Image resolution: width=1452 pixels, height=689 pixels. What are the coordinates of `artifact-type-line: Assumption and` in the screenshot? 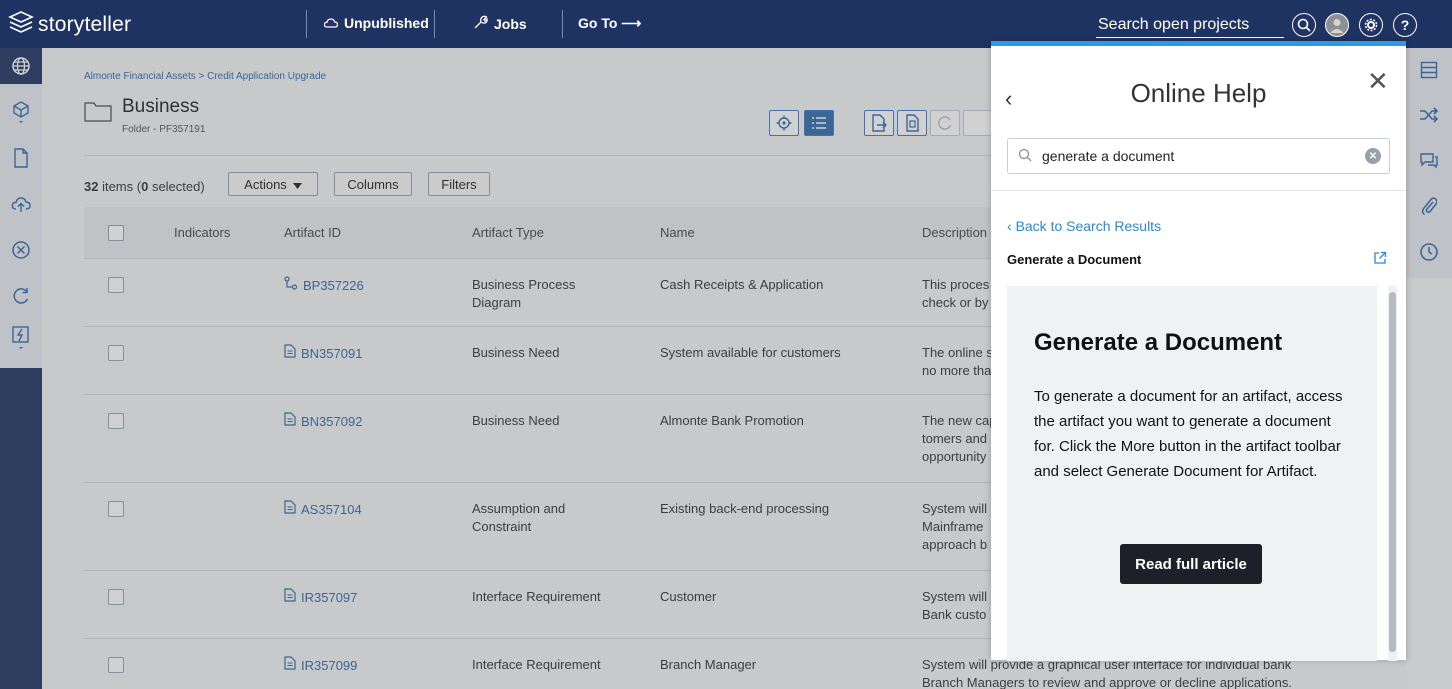 It's located at (519, 508).